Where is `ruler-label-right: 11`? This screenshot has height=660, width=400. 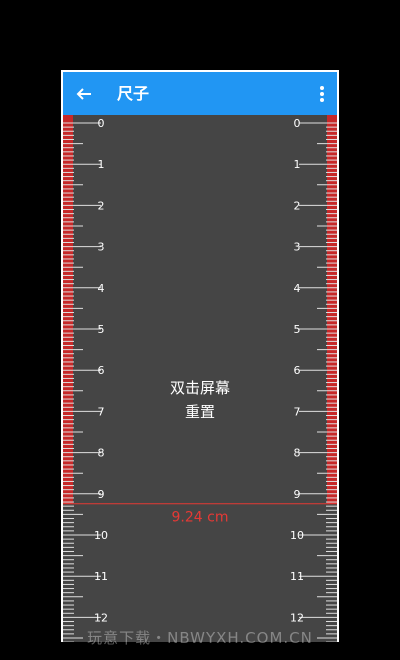 ruler-label-right: 11 is located at coordinates (297, 576).